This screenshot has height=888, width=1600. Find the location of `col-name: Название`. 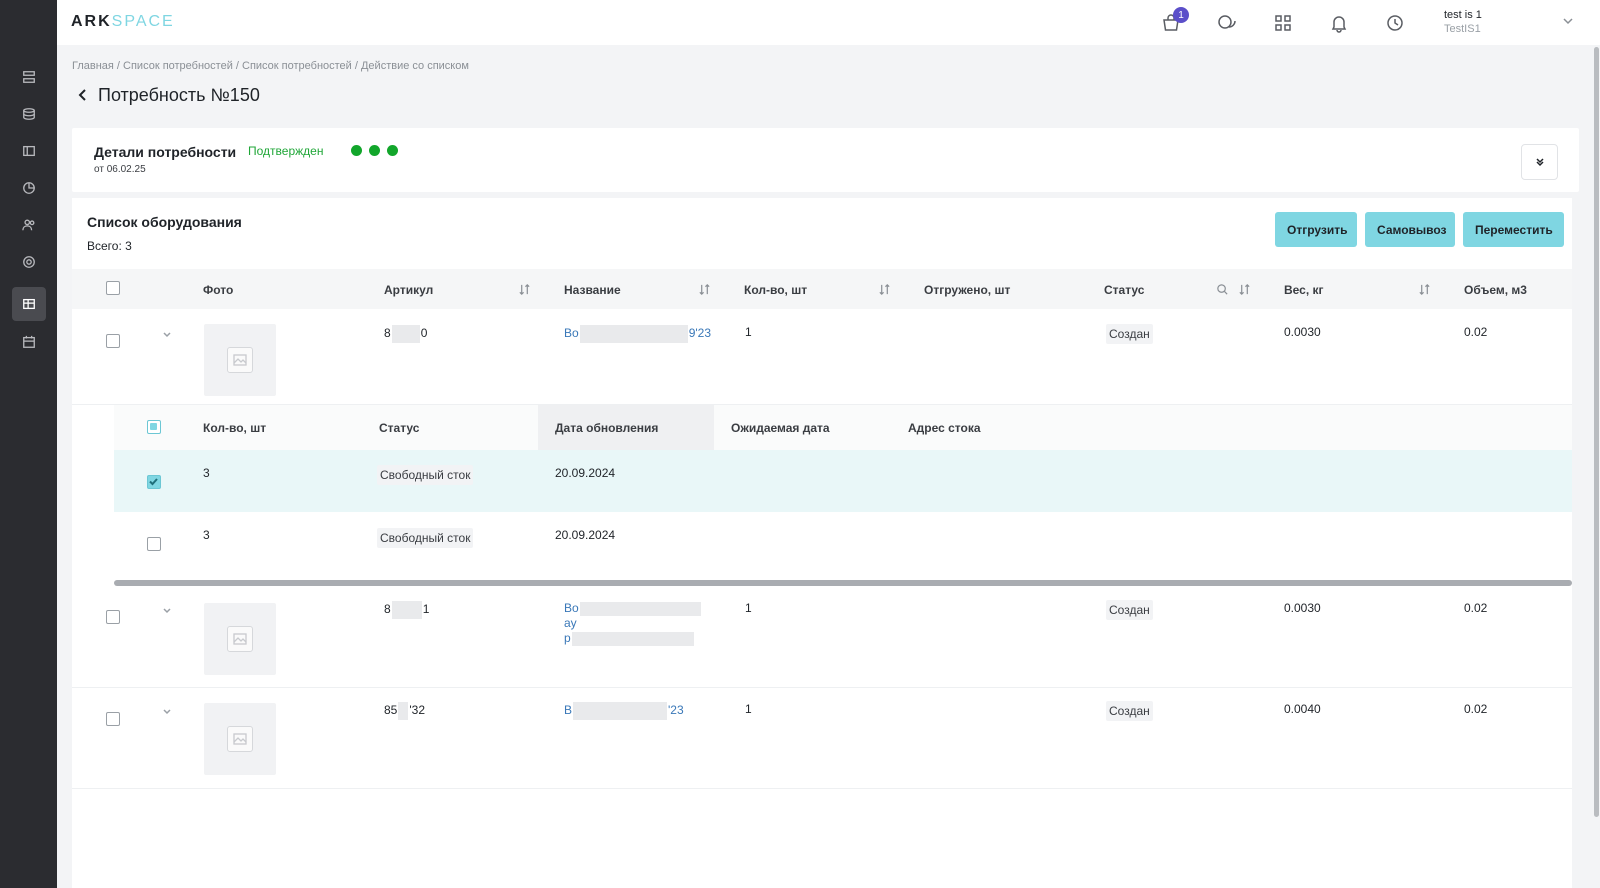

col-name: Название is located at coordinates (592, 290).